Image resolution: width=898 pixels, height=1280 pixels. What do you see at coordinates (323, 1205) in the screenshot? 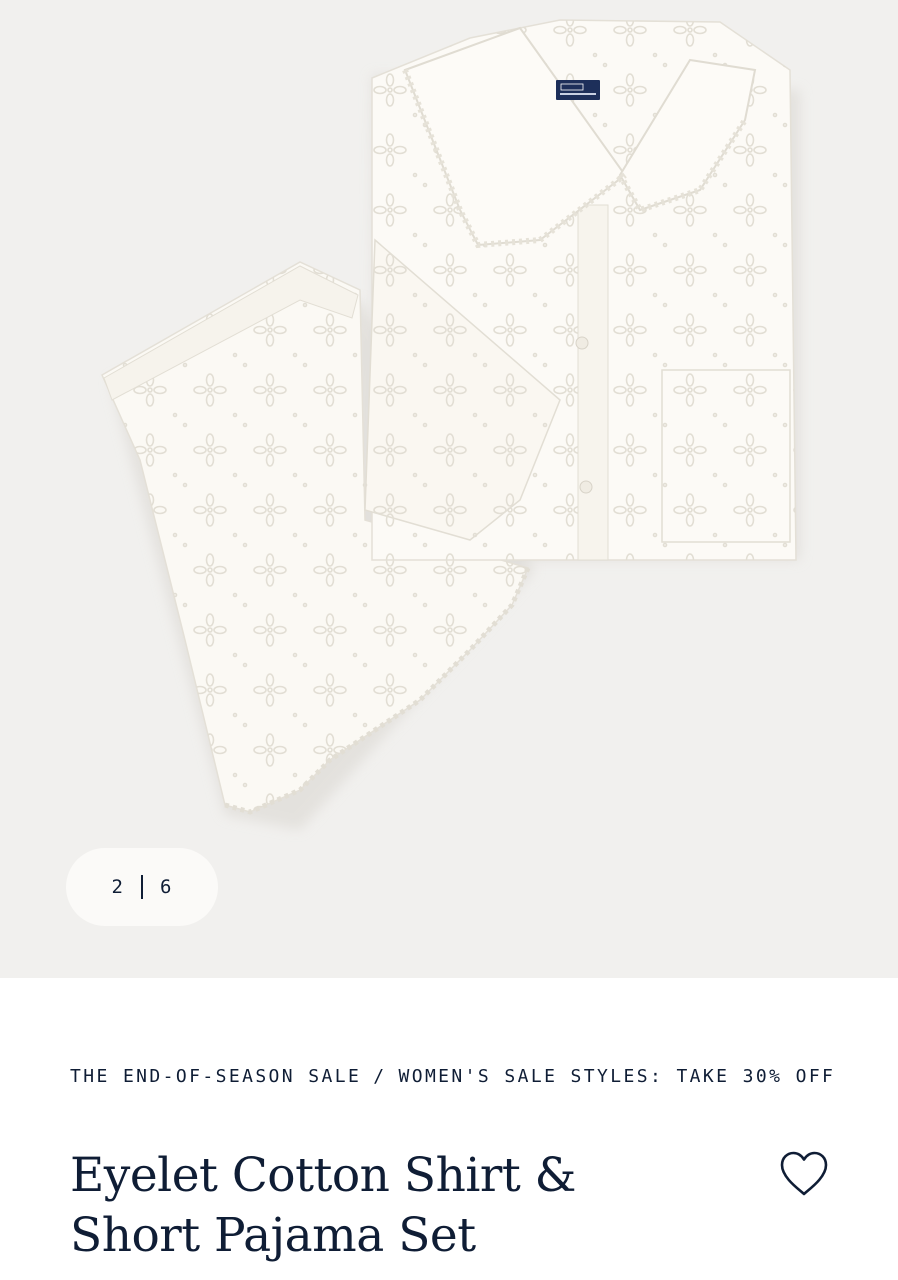
I see `product-title: Eyelet Cotton Shirt & Short Pajama Set` at bounding box center [323, 1205].